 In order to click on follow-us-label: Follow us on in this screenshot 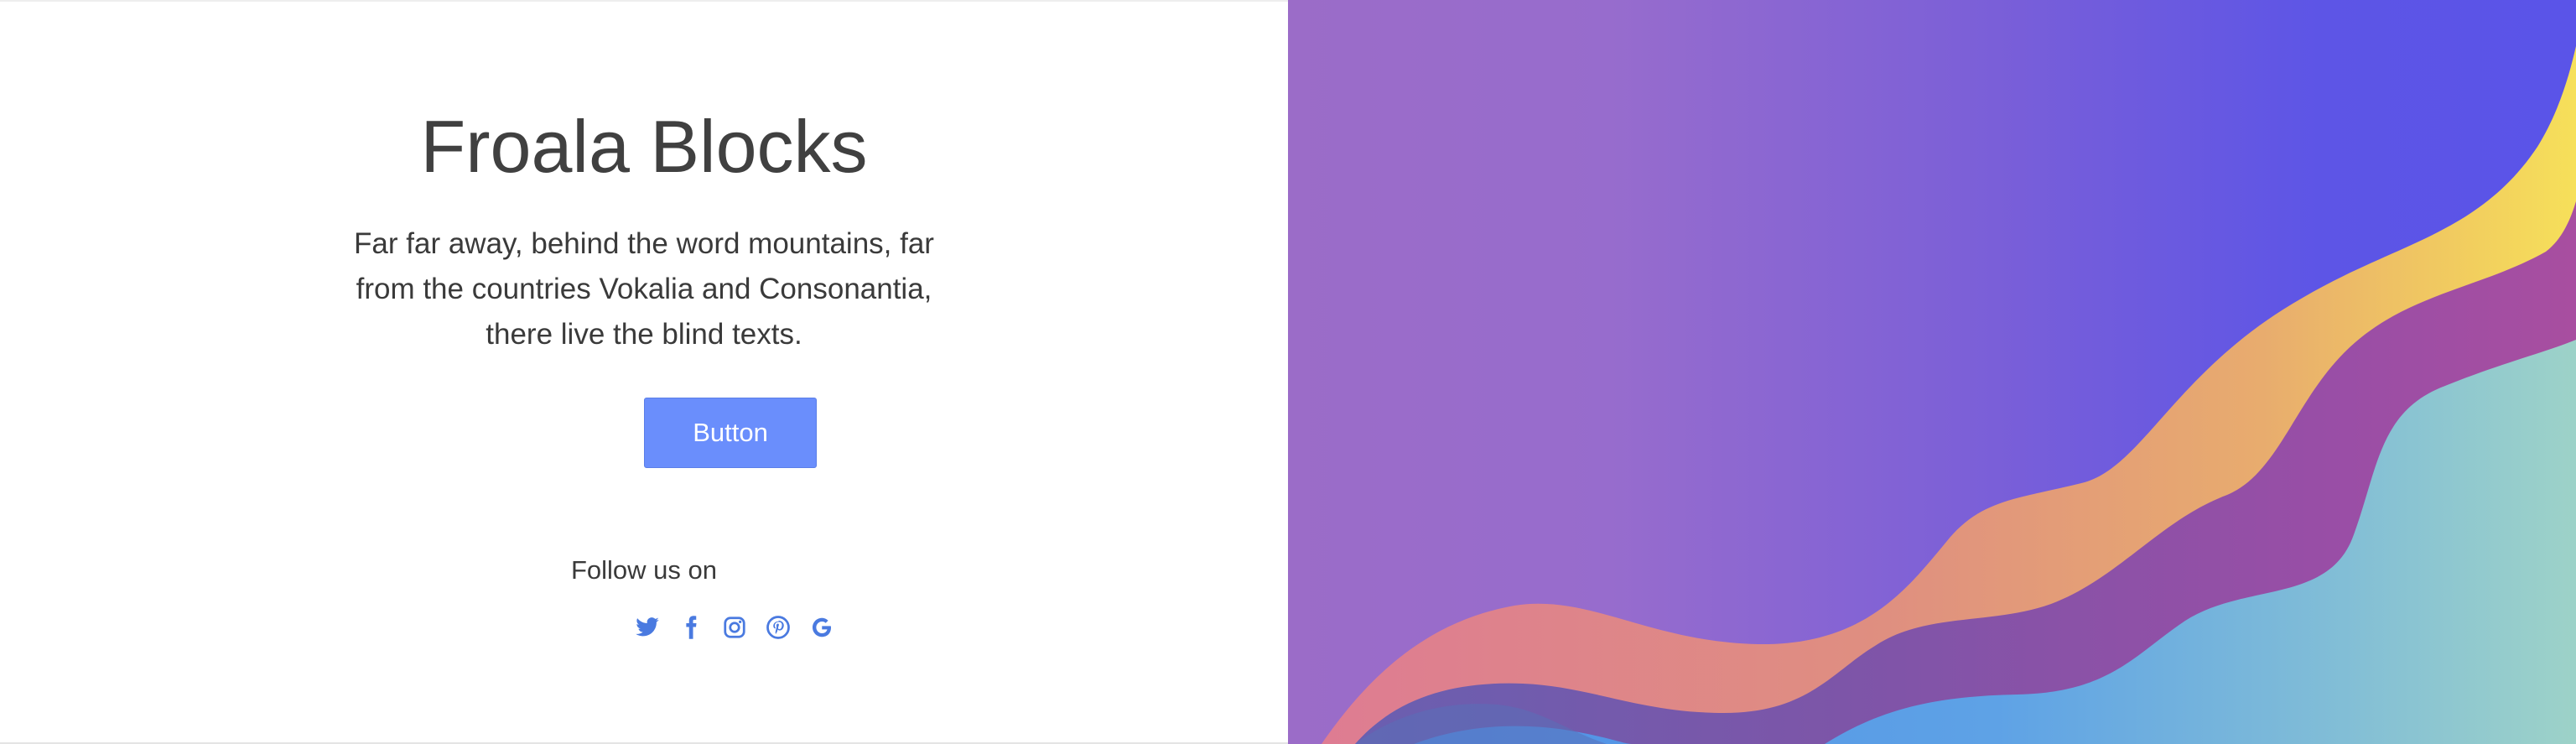, I will do `click(644, 570)`.